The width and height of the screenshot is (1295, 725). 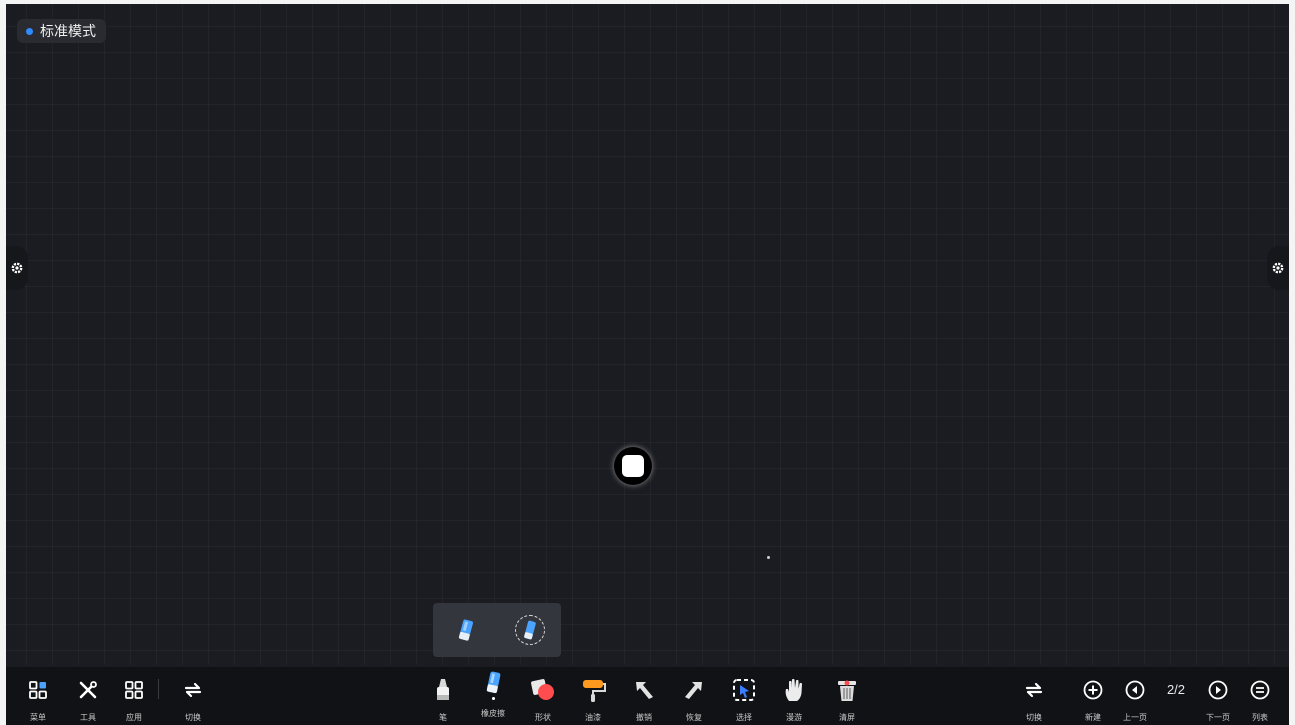 I want to click on left-settings-tab, so click(x=17, y=268).